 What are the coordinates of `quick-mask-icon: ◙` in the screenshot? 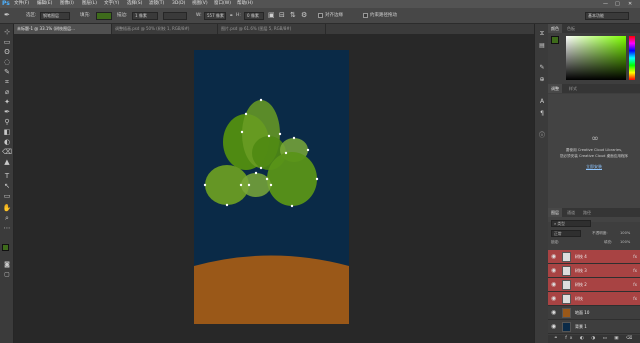 It's located at (7, 264).